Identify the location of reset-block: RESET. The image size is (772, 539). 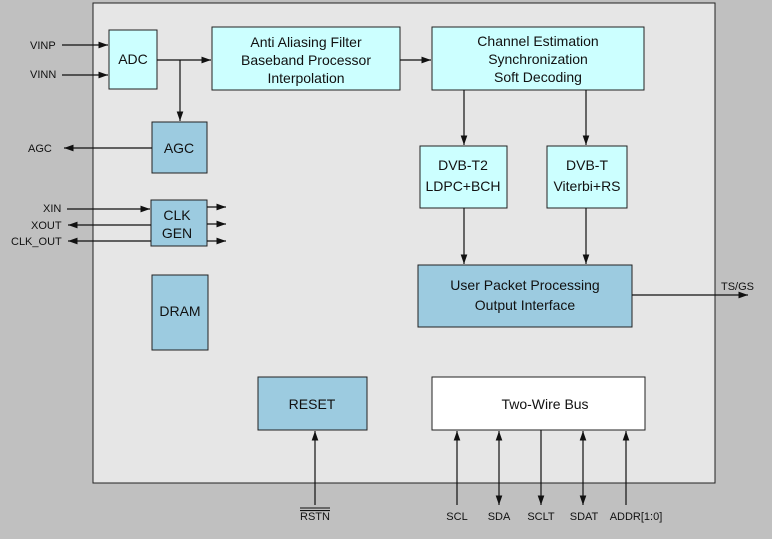
(312, 403).